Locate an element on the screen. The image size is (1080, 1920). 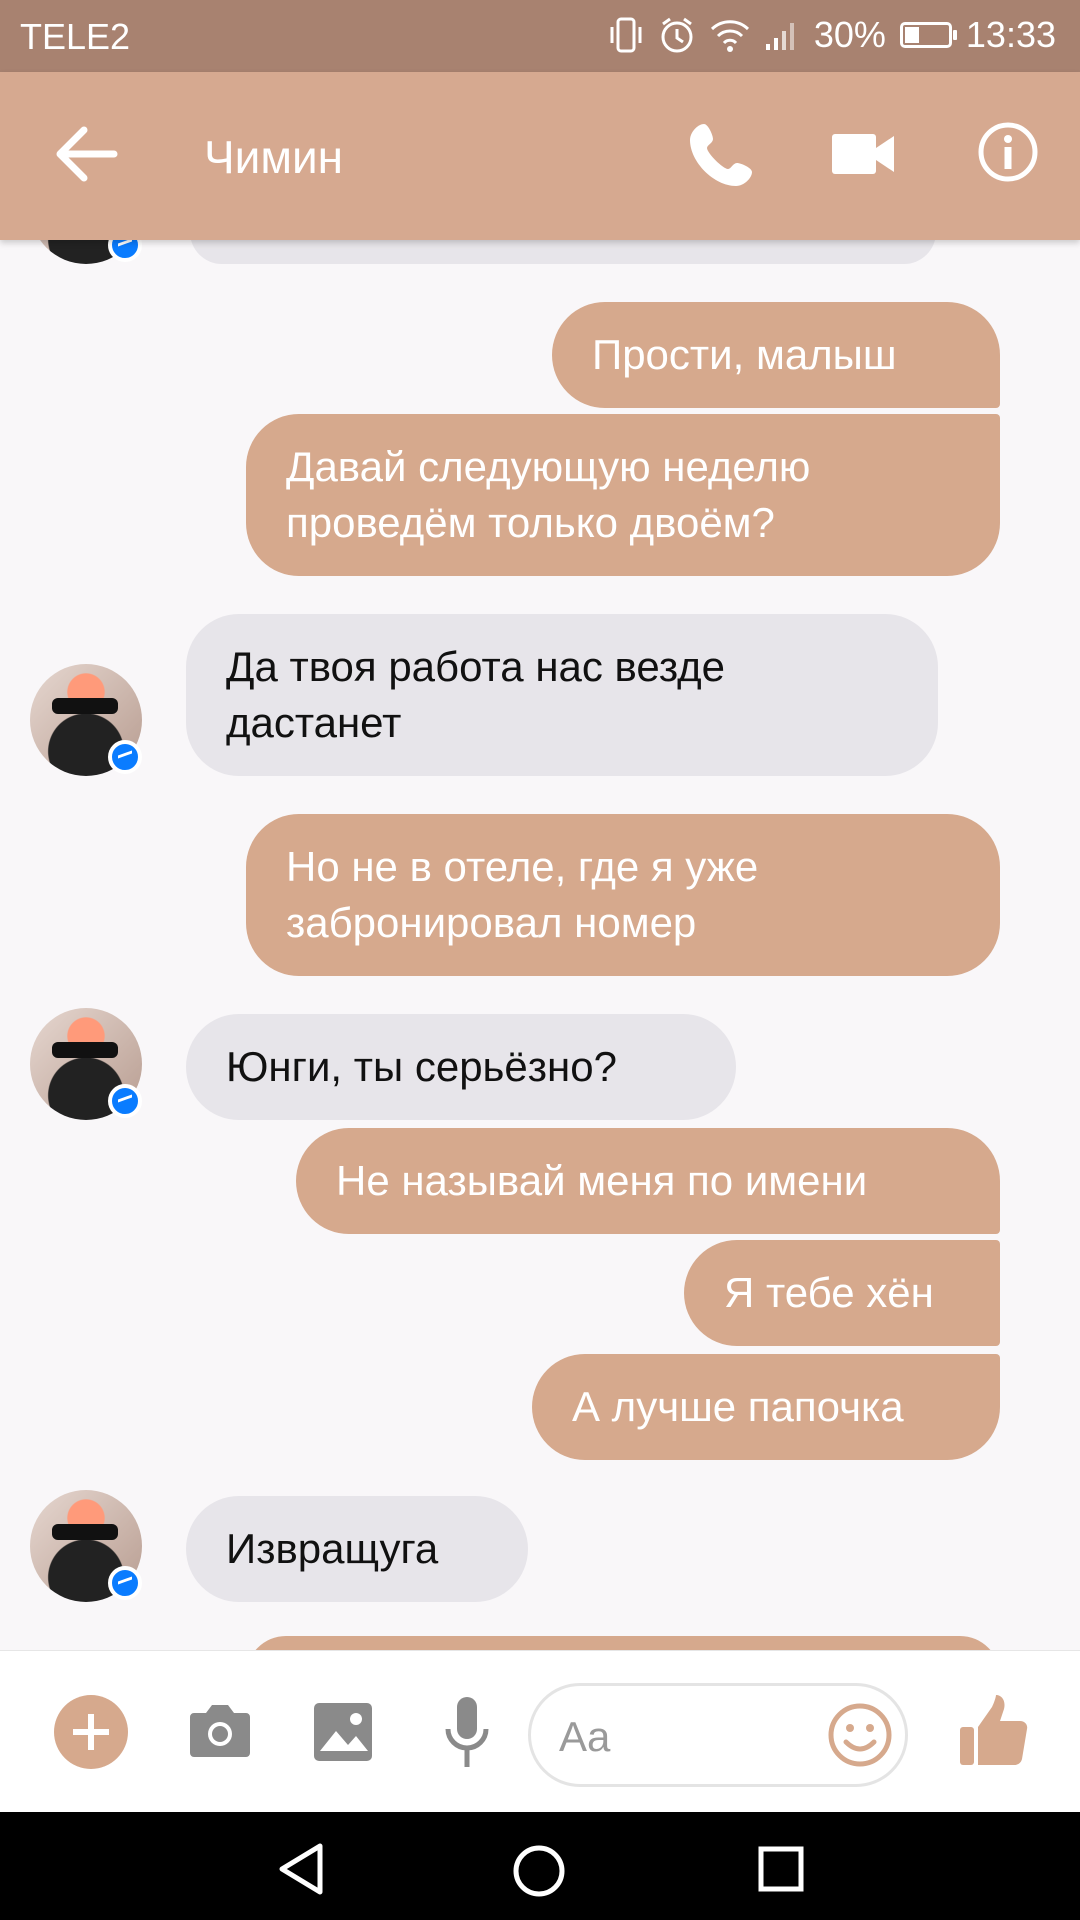
plus-icon is located at coordinates (91, 1732).